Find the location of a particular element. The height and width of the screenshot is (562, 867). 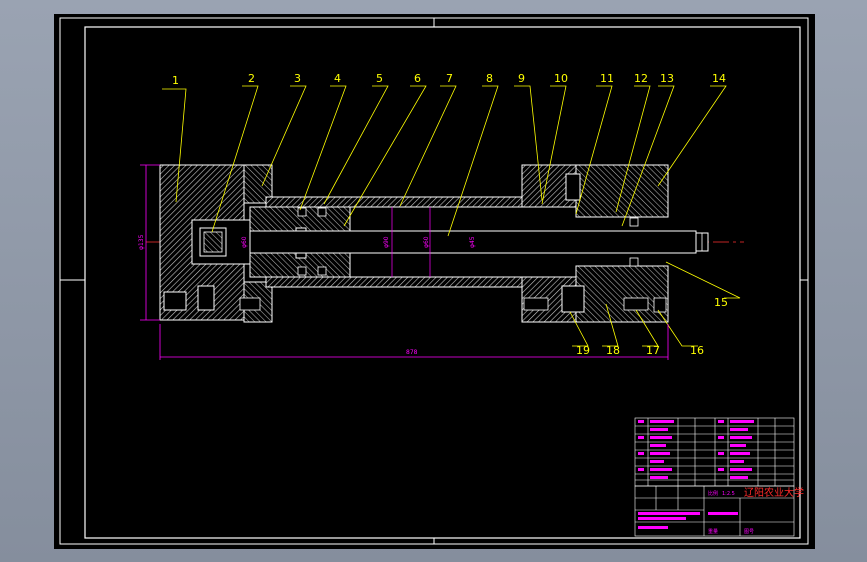

school-name: 辽阳农业大学 is located at coordinates (774, 492).